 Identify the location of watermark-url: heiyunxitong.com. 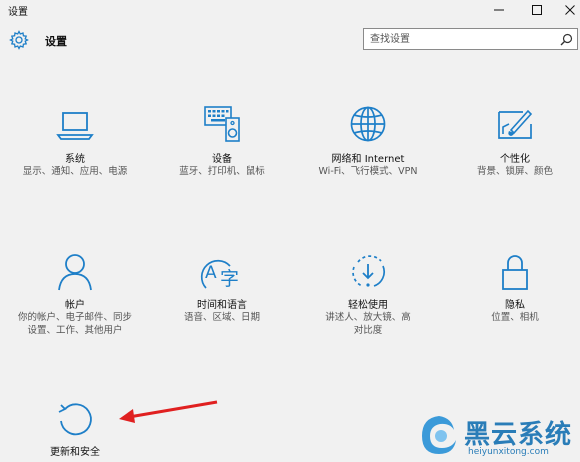
(508, 452).